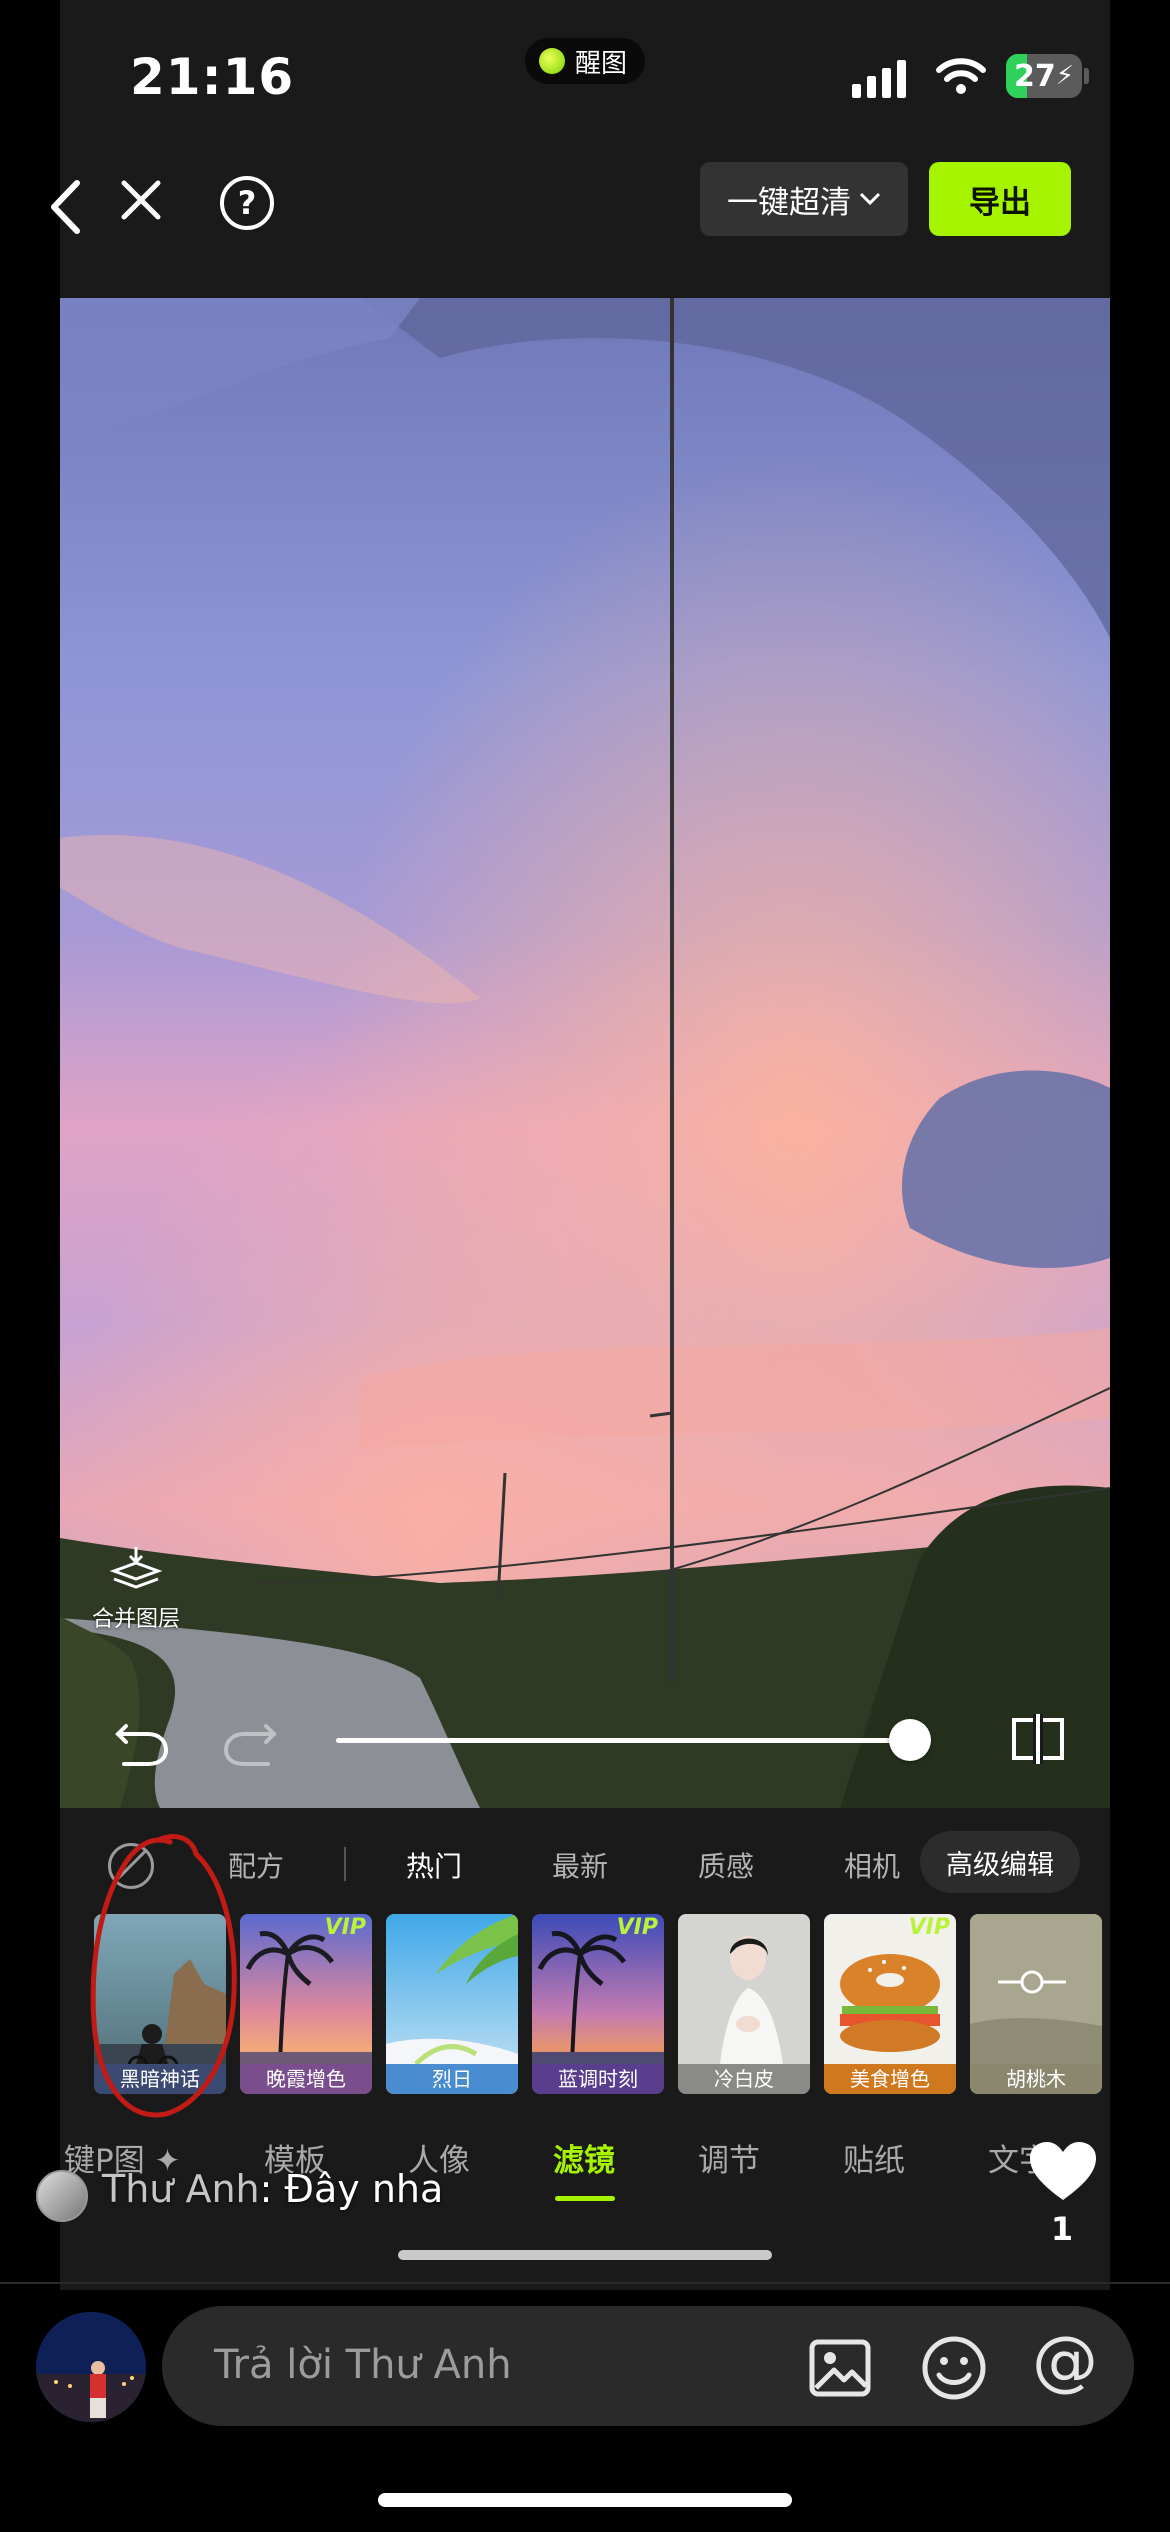 This screenshot has height=2532, width=1170. Describe the element at coordinates (879, 77) in the screenshot. I see `cellular-signal-icon` at that location.